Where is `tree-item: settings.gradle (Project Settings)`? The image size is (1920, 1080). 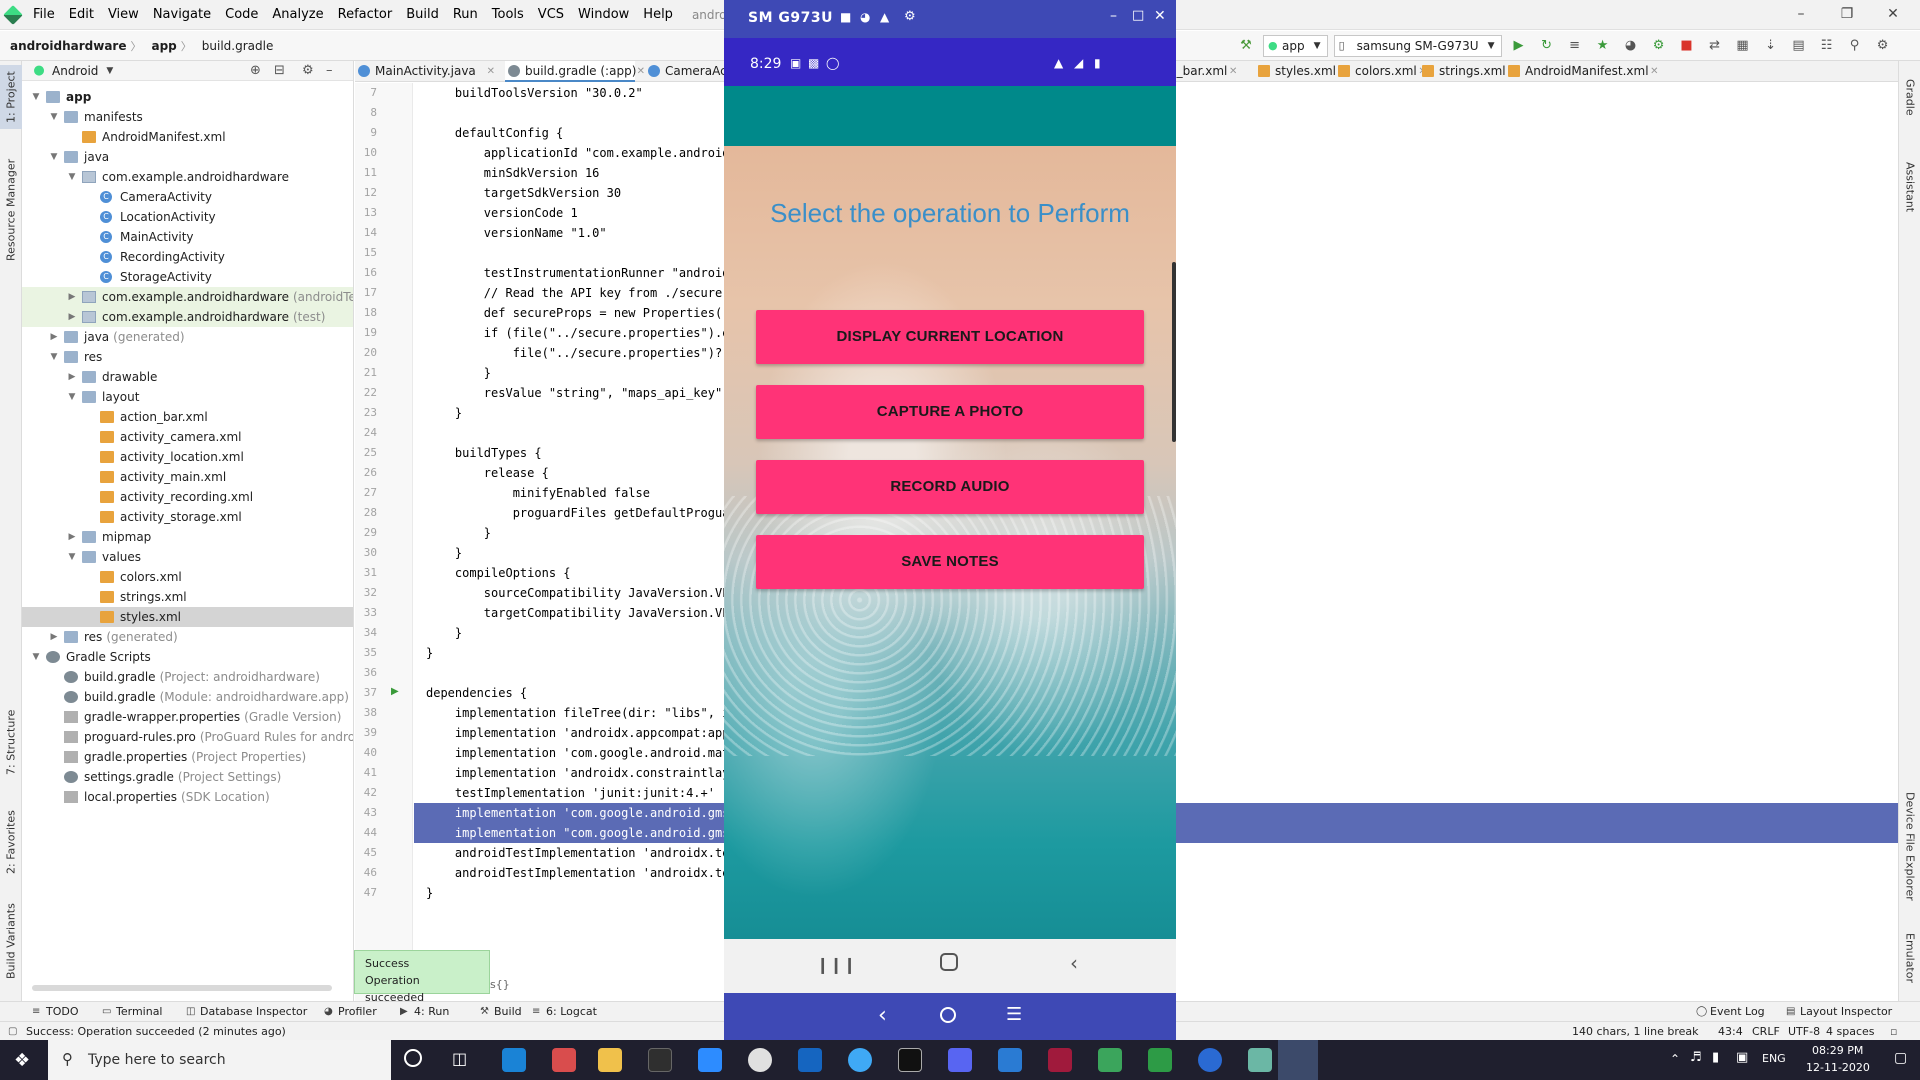 tree-item: settings.gradle (Project Settings) is located at coordinates (187, 777).